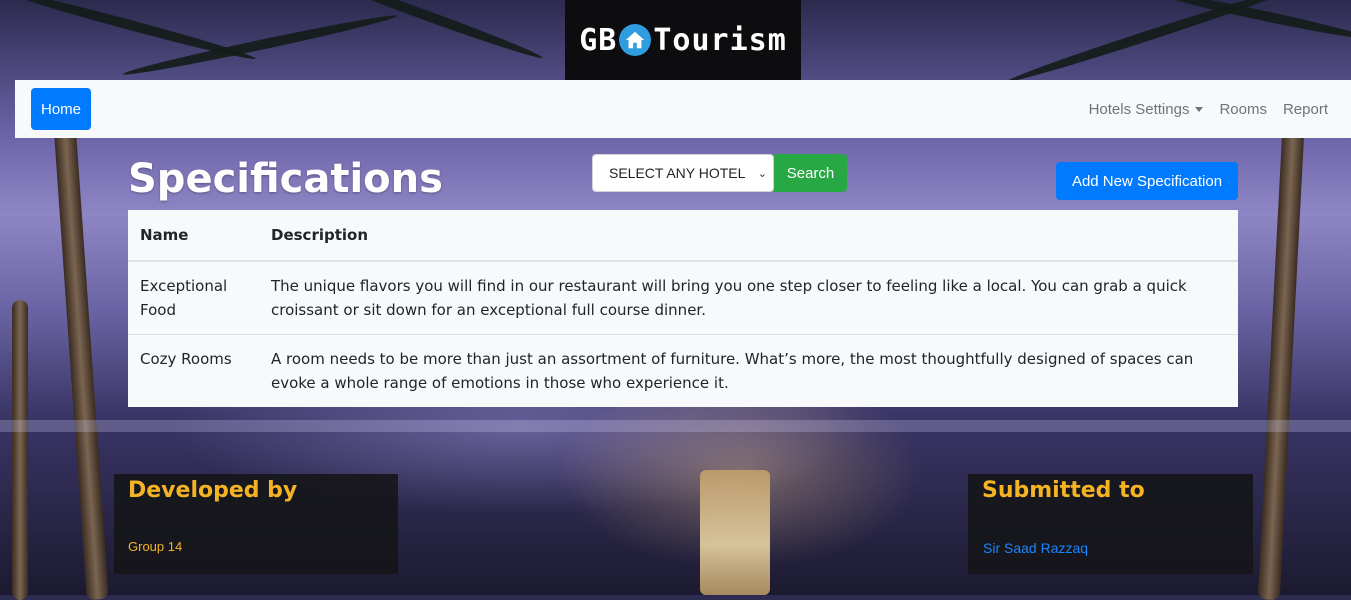 This screenshot has width=1351, height=600. Describe the element at coordinates (635, 40) in the screenshot. I see `house-icon` at that location.